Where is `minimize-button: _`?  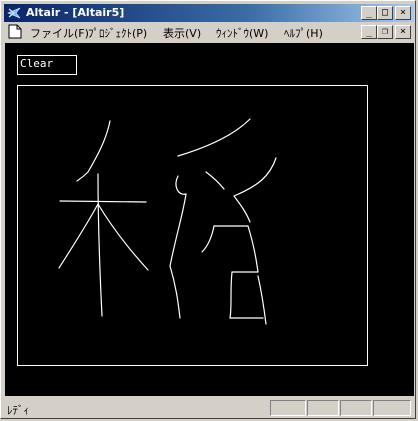 minimize-button: _ is located at coordinates (369, 13).